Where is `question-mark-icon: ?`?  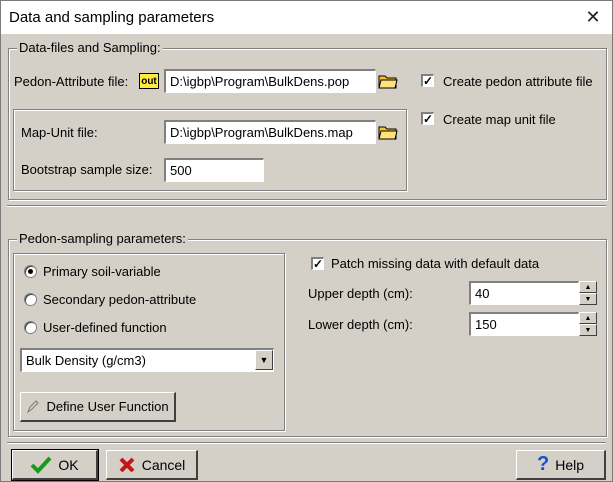
question-mark-icon: ? is located at coordinates (543, 464).